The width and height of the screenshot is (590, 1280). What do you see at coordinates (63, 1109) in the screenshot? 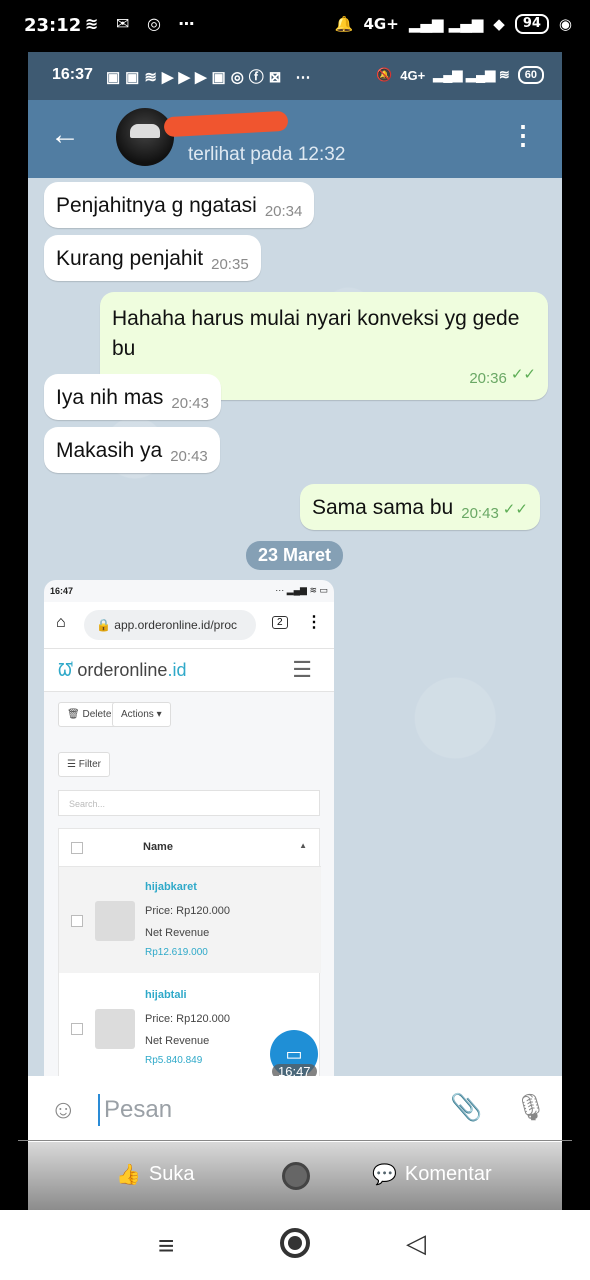
I see `emoji-icon: ☺` at bounding box center [63, 1109].